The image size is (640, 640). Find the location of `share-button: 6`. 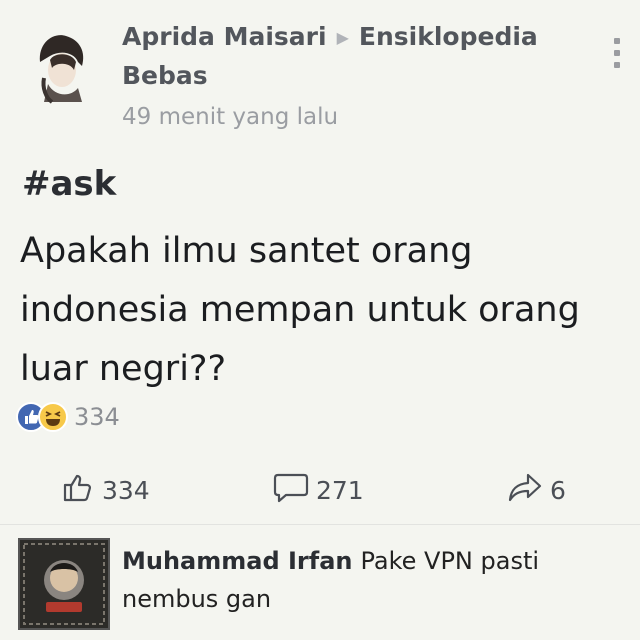

share-button: 6 is located at coordinates (536, 490).